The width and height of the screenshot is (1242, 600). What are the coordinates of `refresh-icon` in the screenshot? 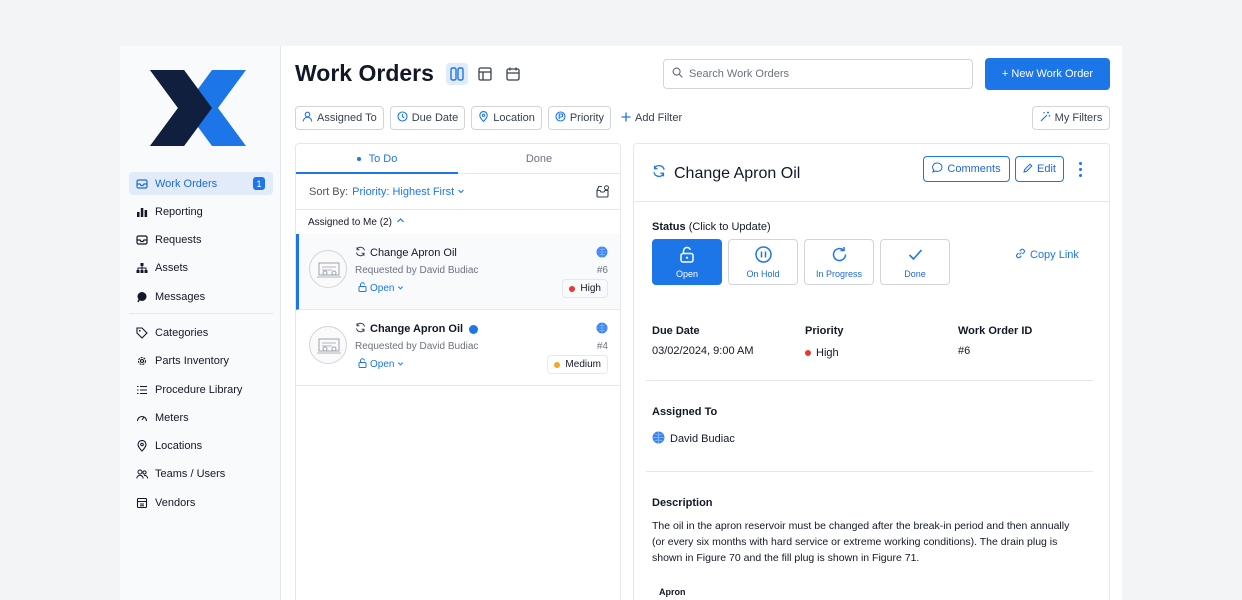 It's located at (839, 255).